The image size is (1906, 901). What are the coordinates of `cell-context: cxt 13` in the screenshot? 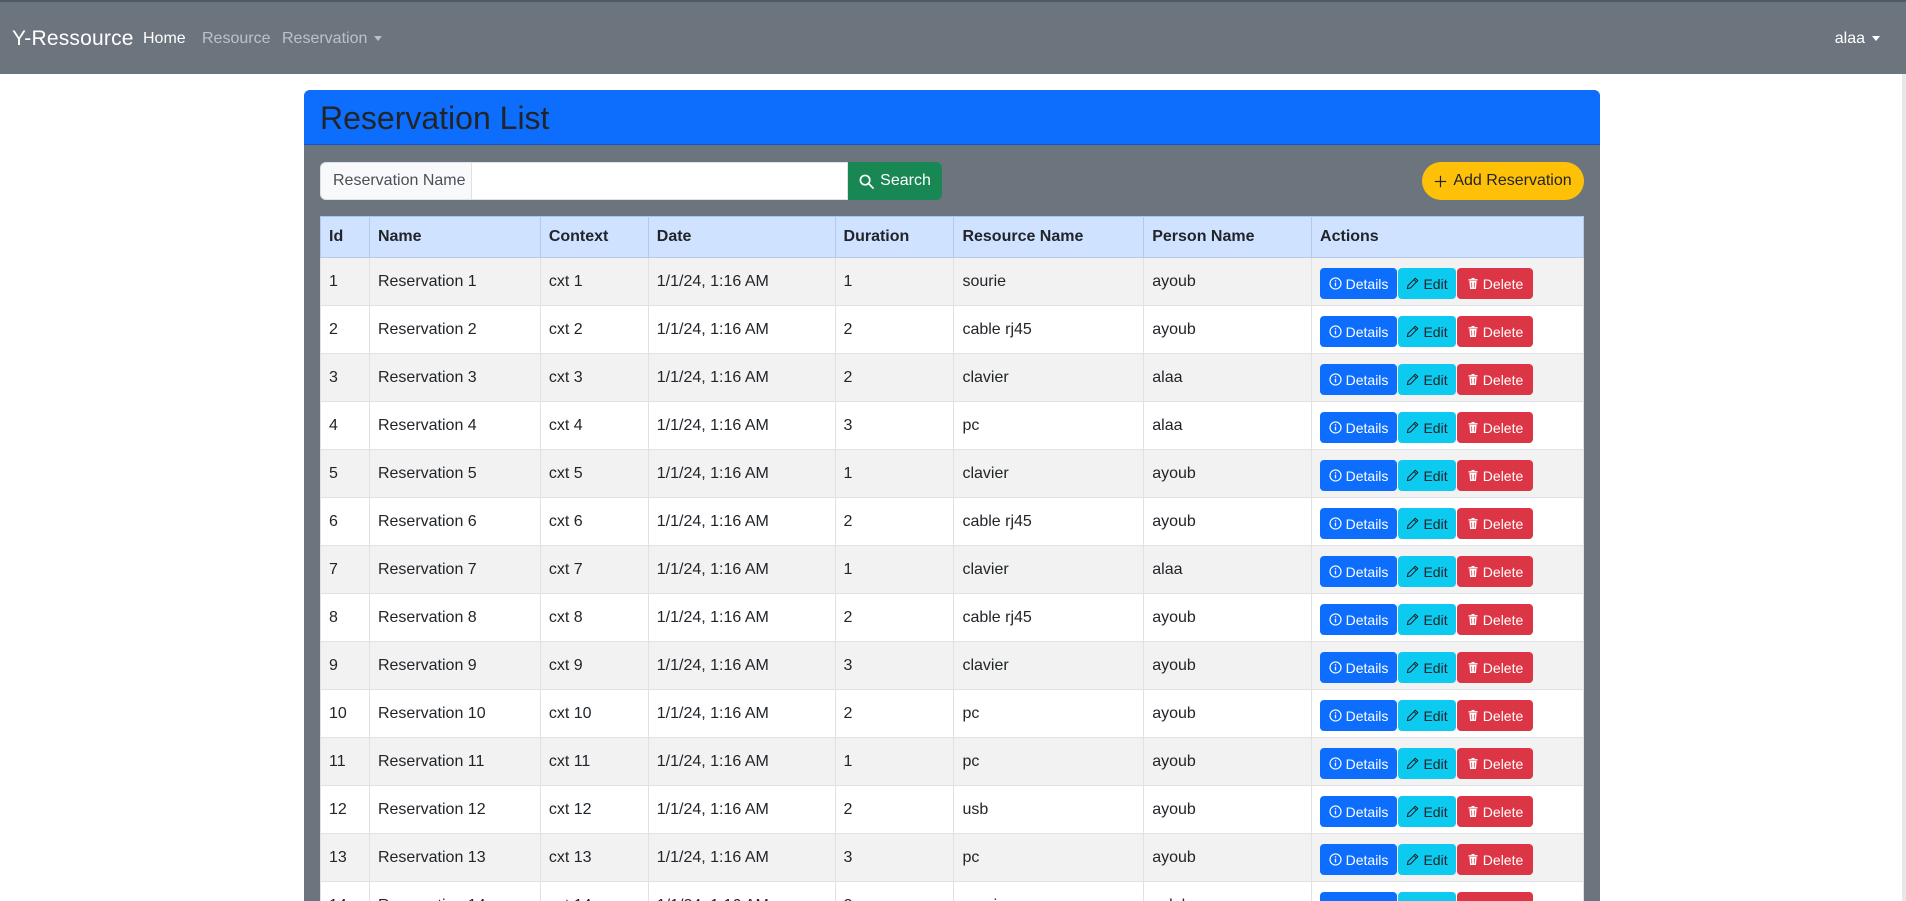 It's located at (594, 857).